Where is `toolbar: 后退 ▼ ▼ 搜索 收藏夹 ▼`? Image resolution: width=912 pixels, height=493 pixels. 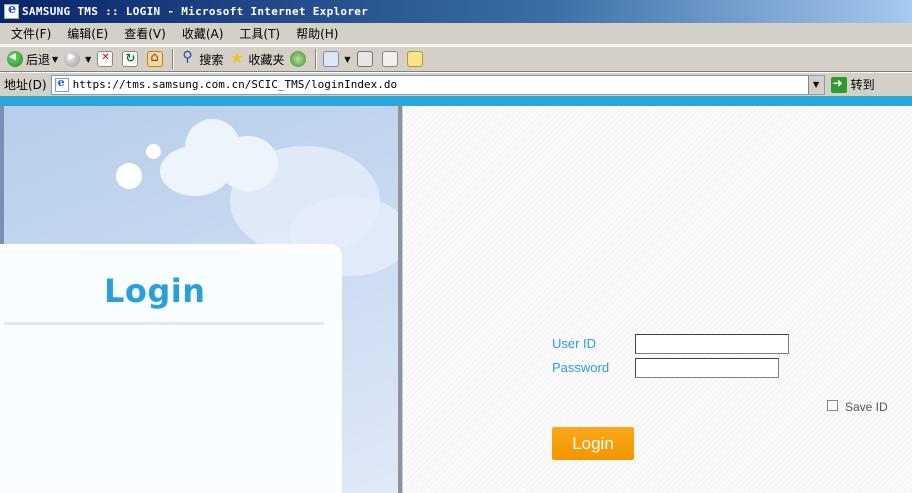 toolbar: 后退 ▼ ▼ 搜索 收藏夹 ▼ is located at coordinates (456, 59).